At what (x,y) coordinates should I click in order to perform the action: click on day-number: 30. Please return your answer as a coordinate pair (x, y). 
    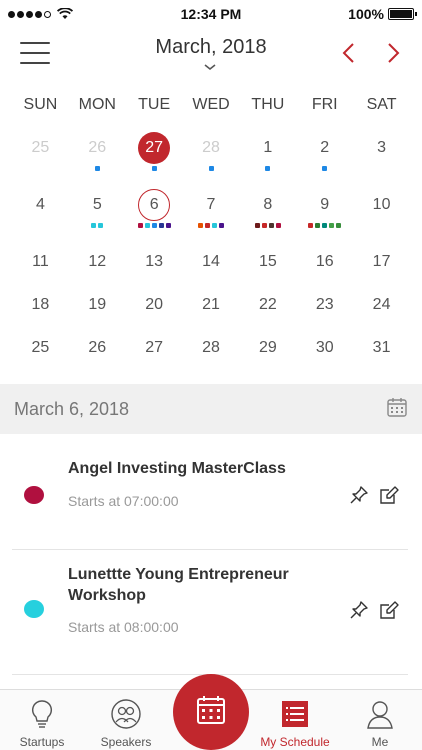
    Looking at the image, I should click on (324, 347).